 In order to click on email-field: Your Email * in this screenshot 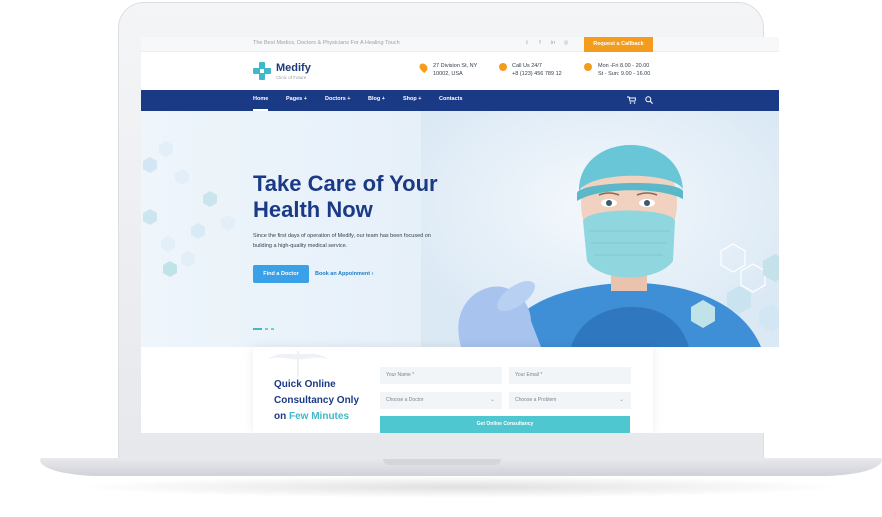, I will do `click(570, 375)`.